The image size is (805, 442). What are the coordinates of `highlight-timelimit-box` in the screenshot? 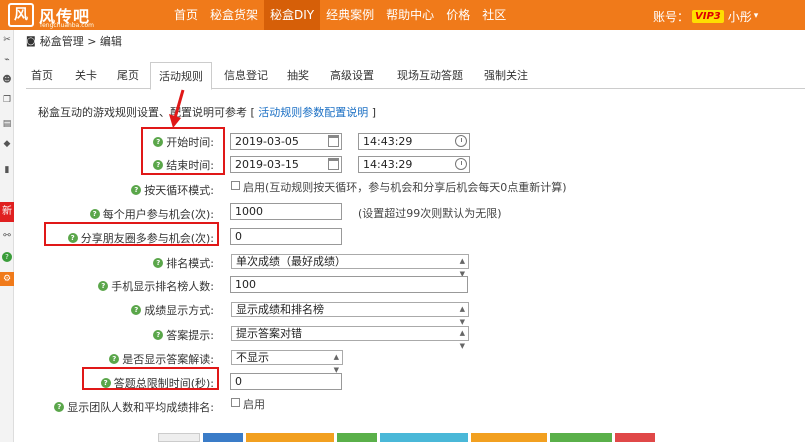 It's located at (150, 378).